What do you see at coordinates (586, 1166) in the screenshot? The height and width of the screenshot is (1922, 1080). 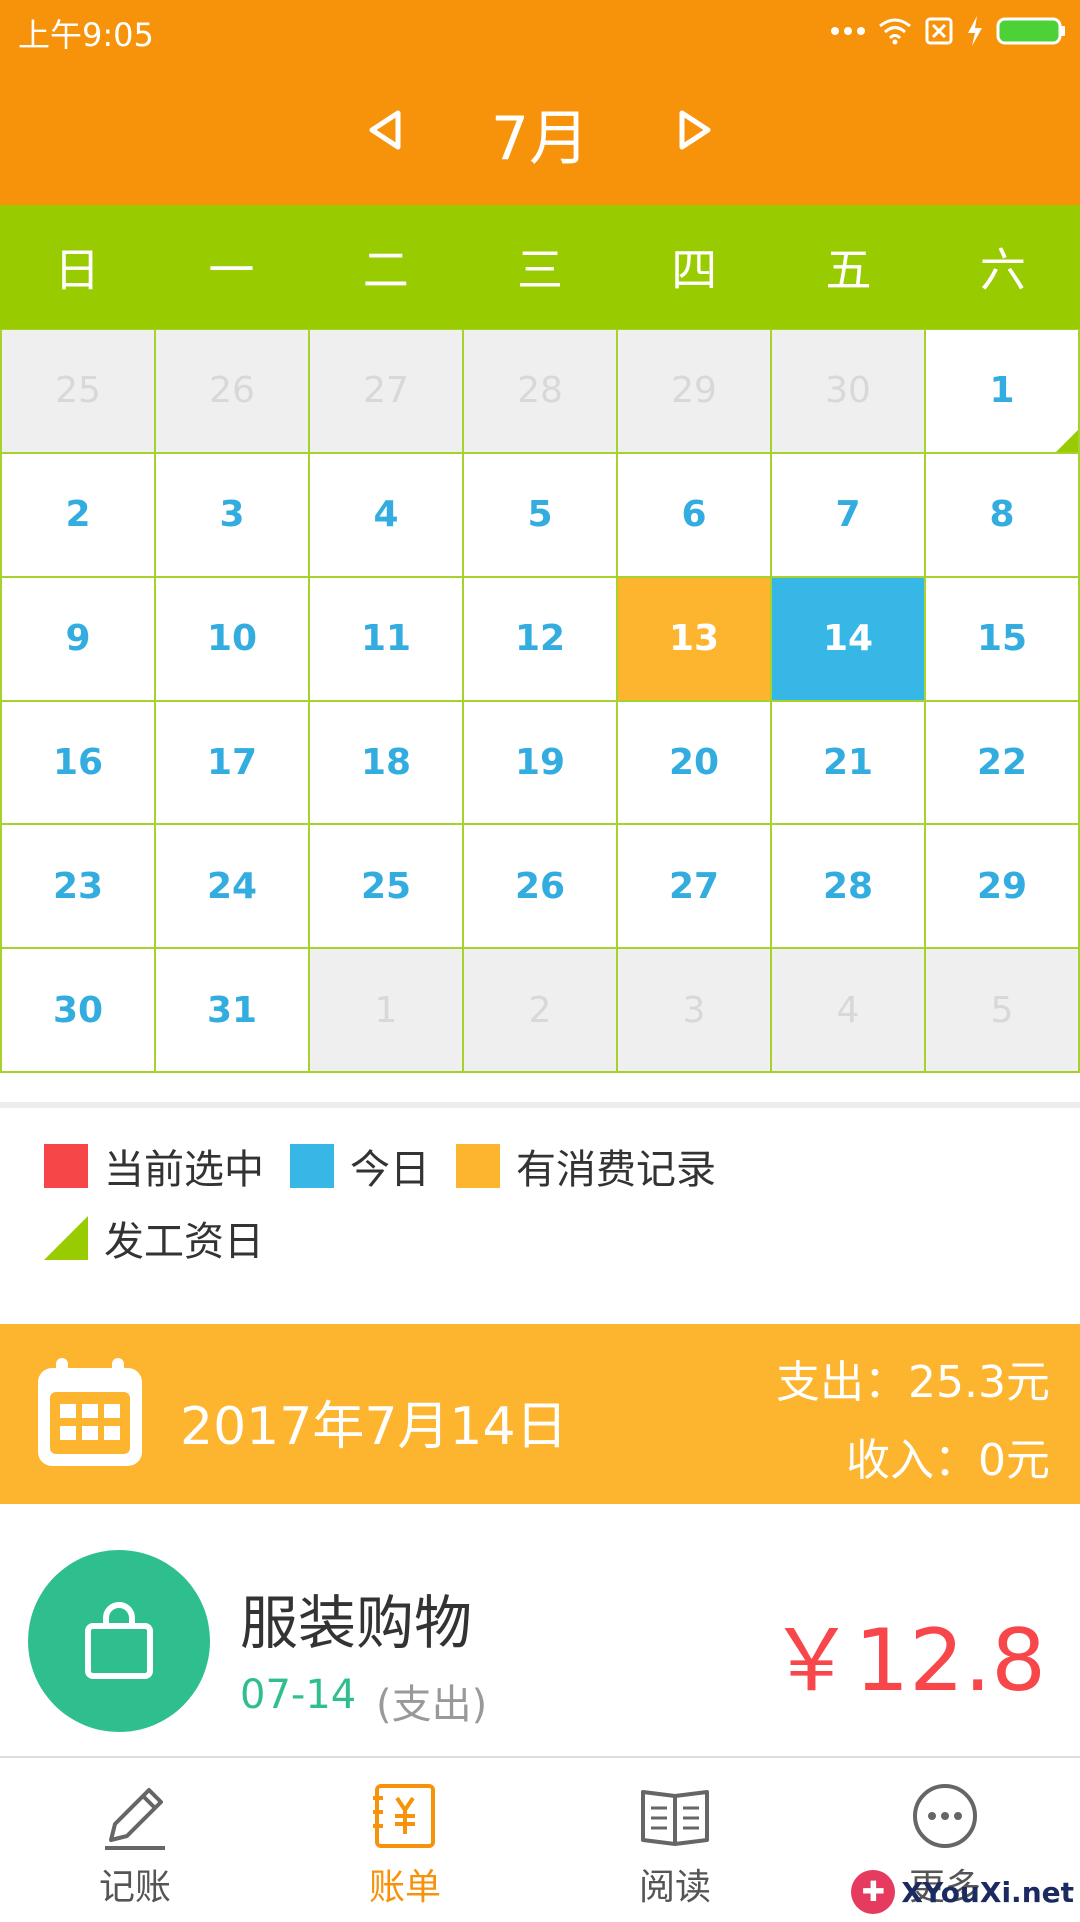 I see `legend-record: 有消费记录` at bounding box center [586, 1166].